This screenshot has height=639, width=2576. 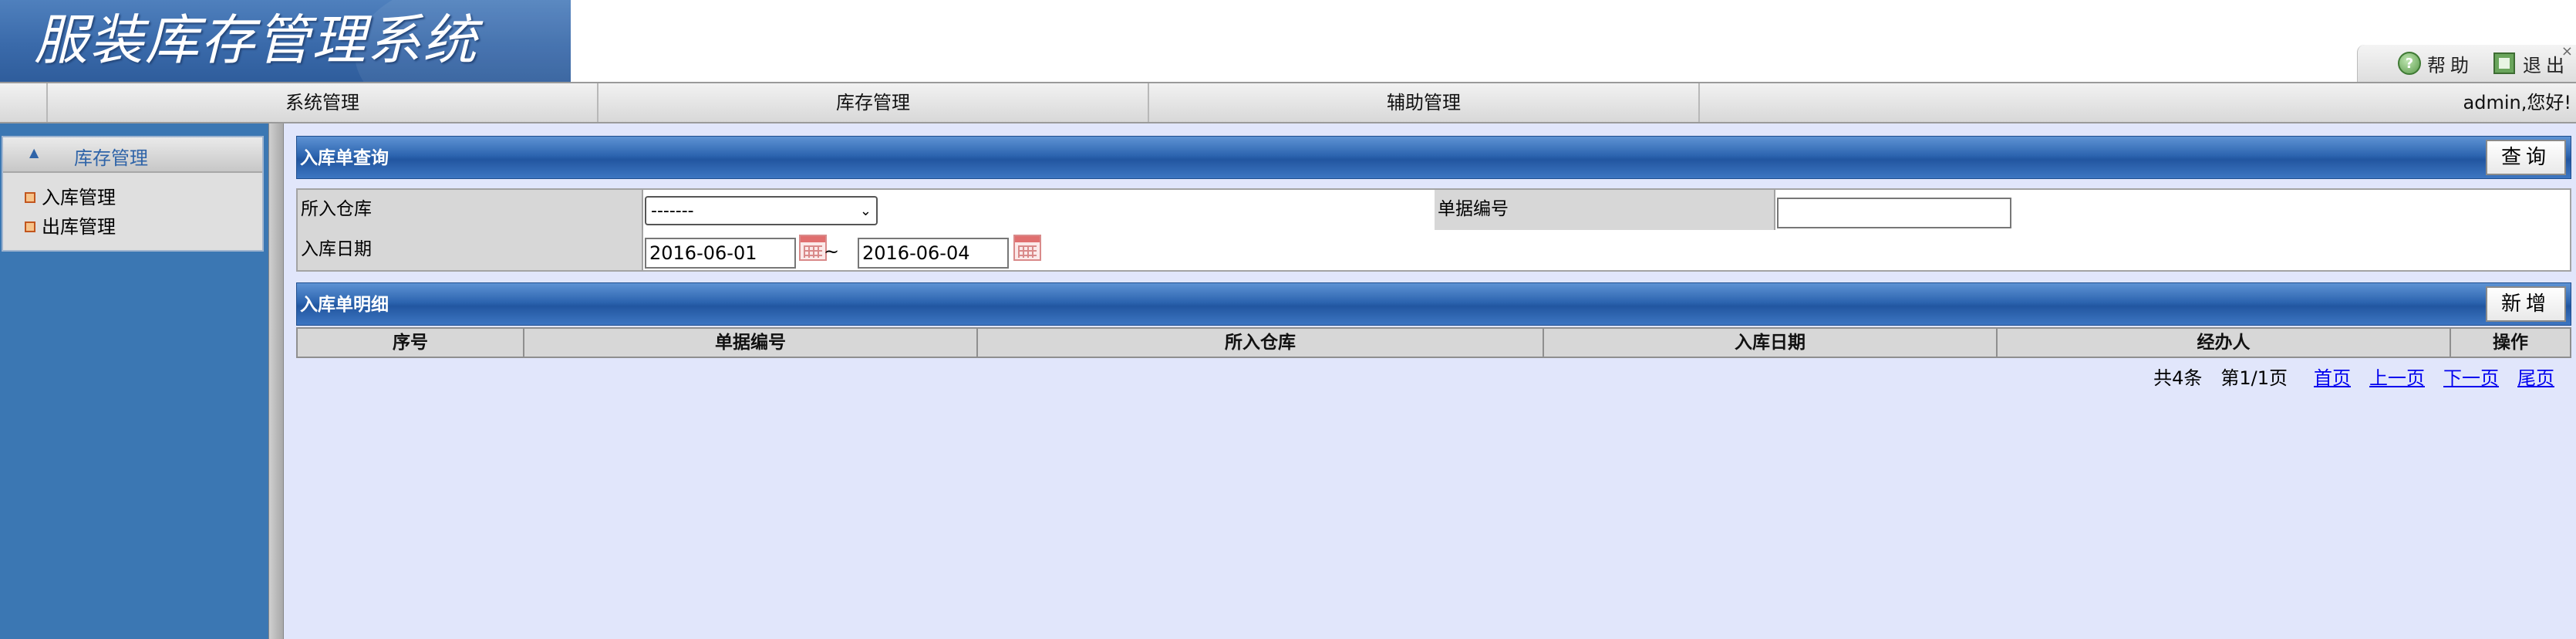 I want to click on form-row: 所入仓库 ------- ⌄ 单据编号, so click(x=1434, y=210).